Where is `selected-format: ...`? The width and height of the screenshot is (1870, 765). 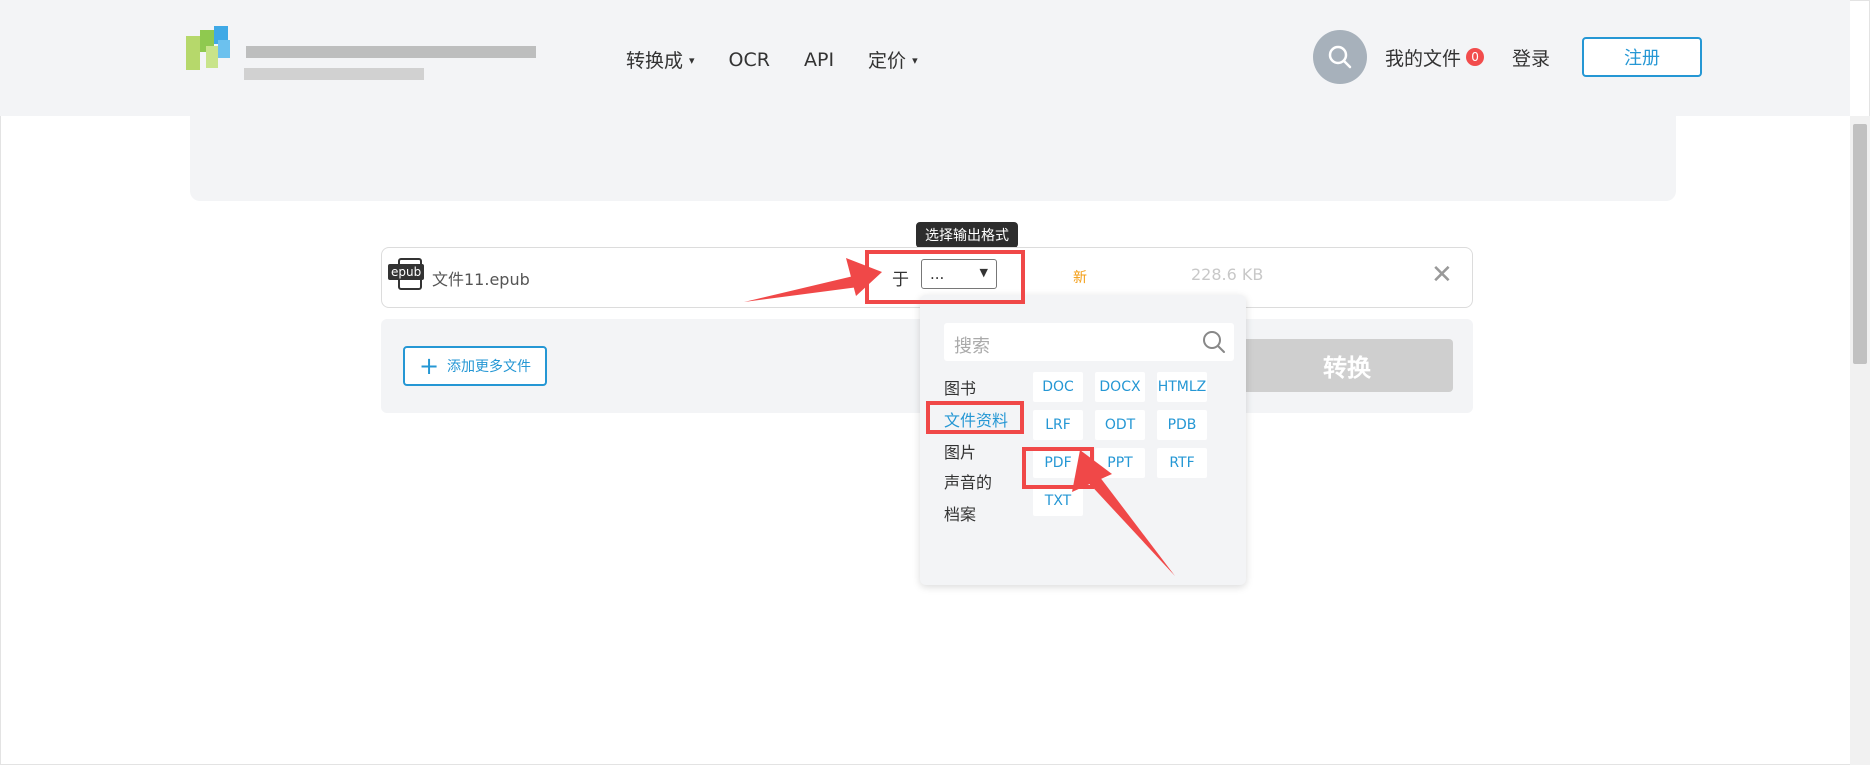
selected-format: ... is located at coordinates (937, 274).